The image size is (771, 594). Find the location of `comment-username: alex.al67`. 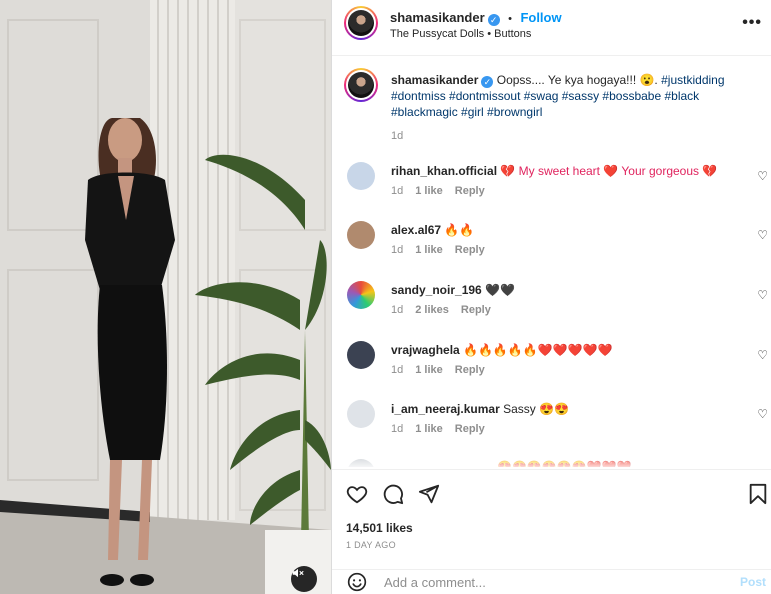

comment-username: alex.al67 is located at coordinates (416, 230).